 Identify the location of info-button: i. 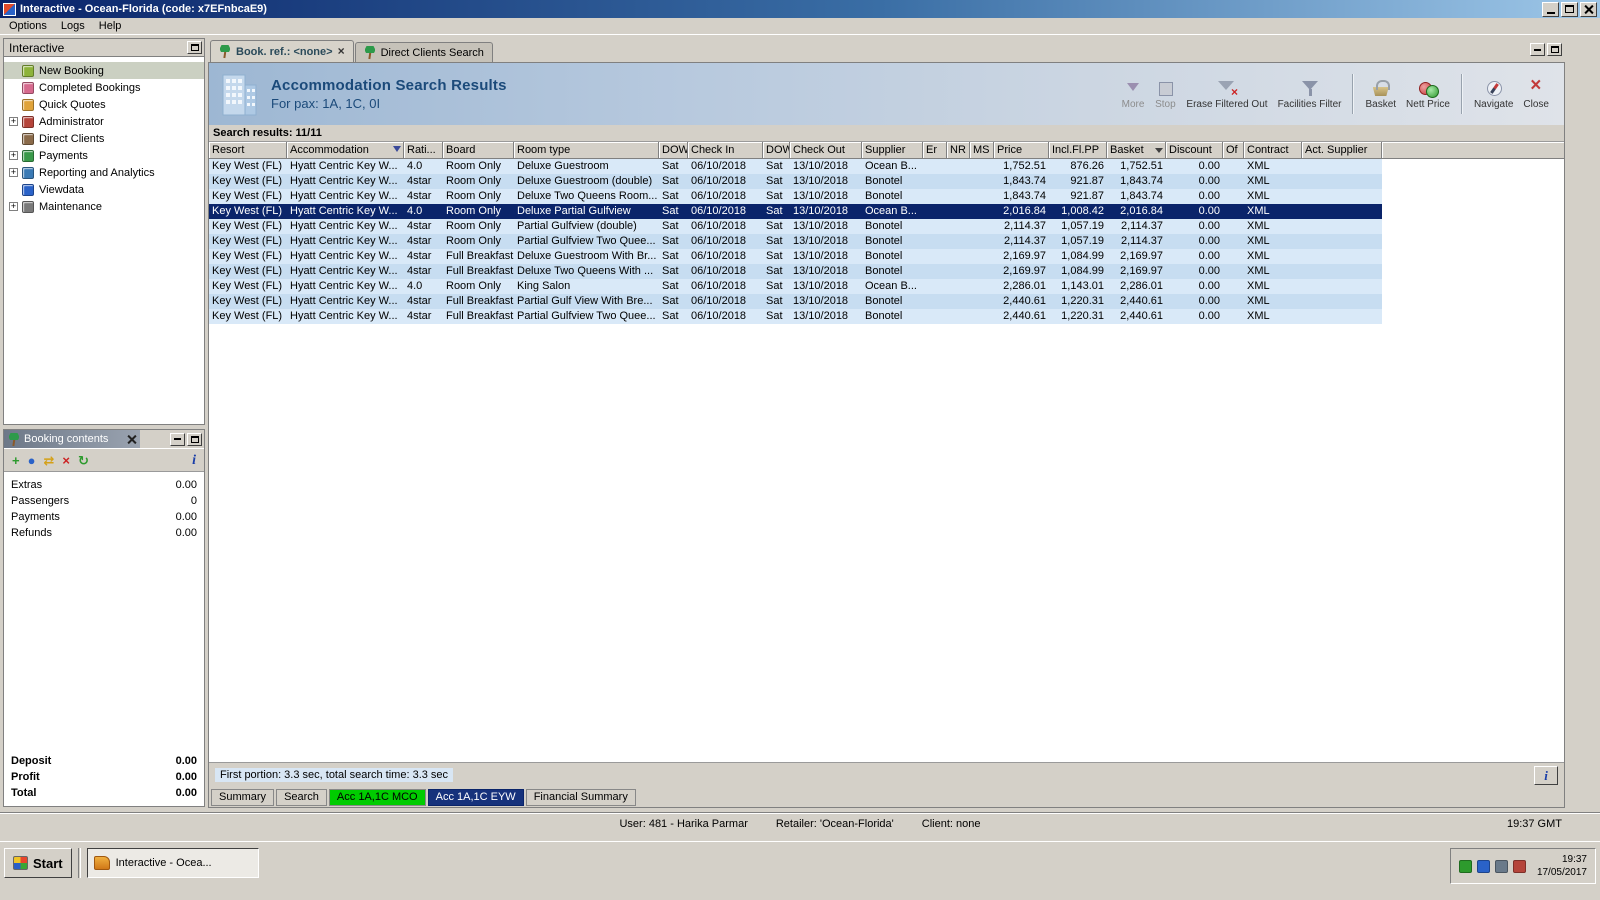
(1546, 775).